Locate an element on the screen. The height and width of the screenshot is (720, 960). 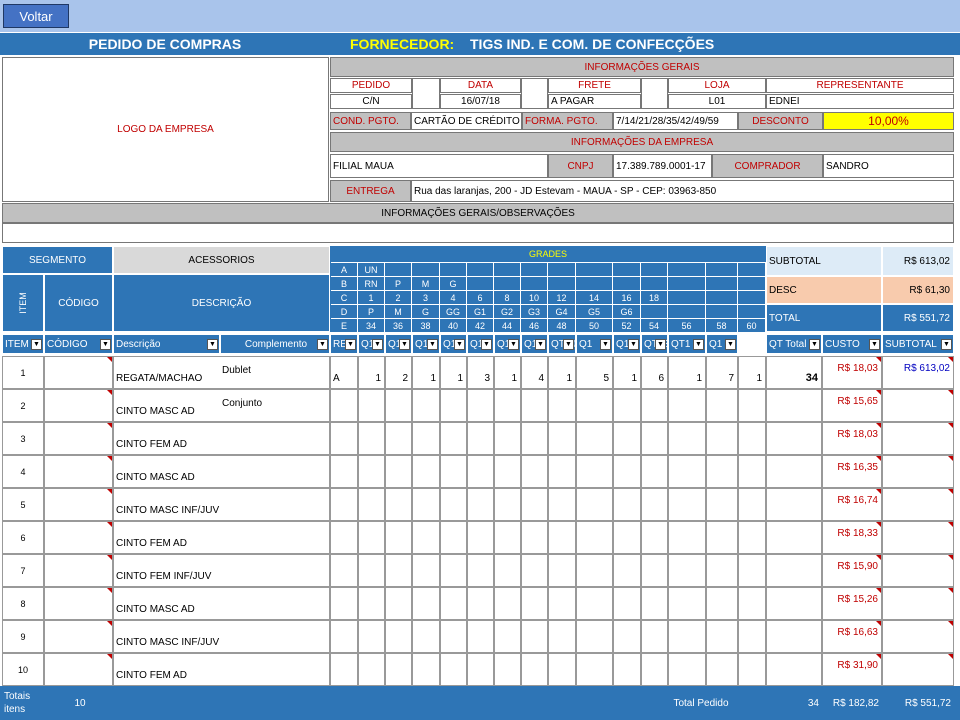
custo-cell: R$ 18,33 is located at coordinates (852, 537).